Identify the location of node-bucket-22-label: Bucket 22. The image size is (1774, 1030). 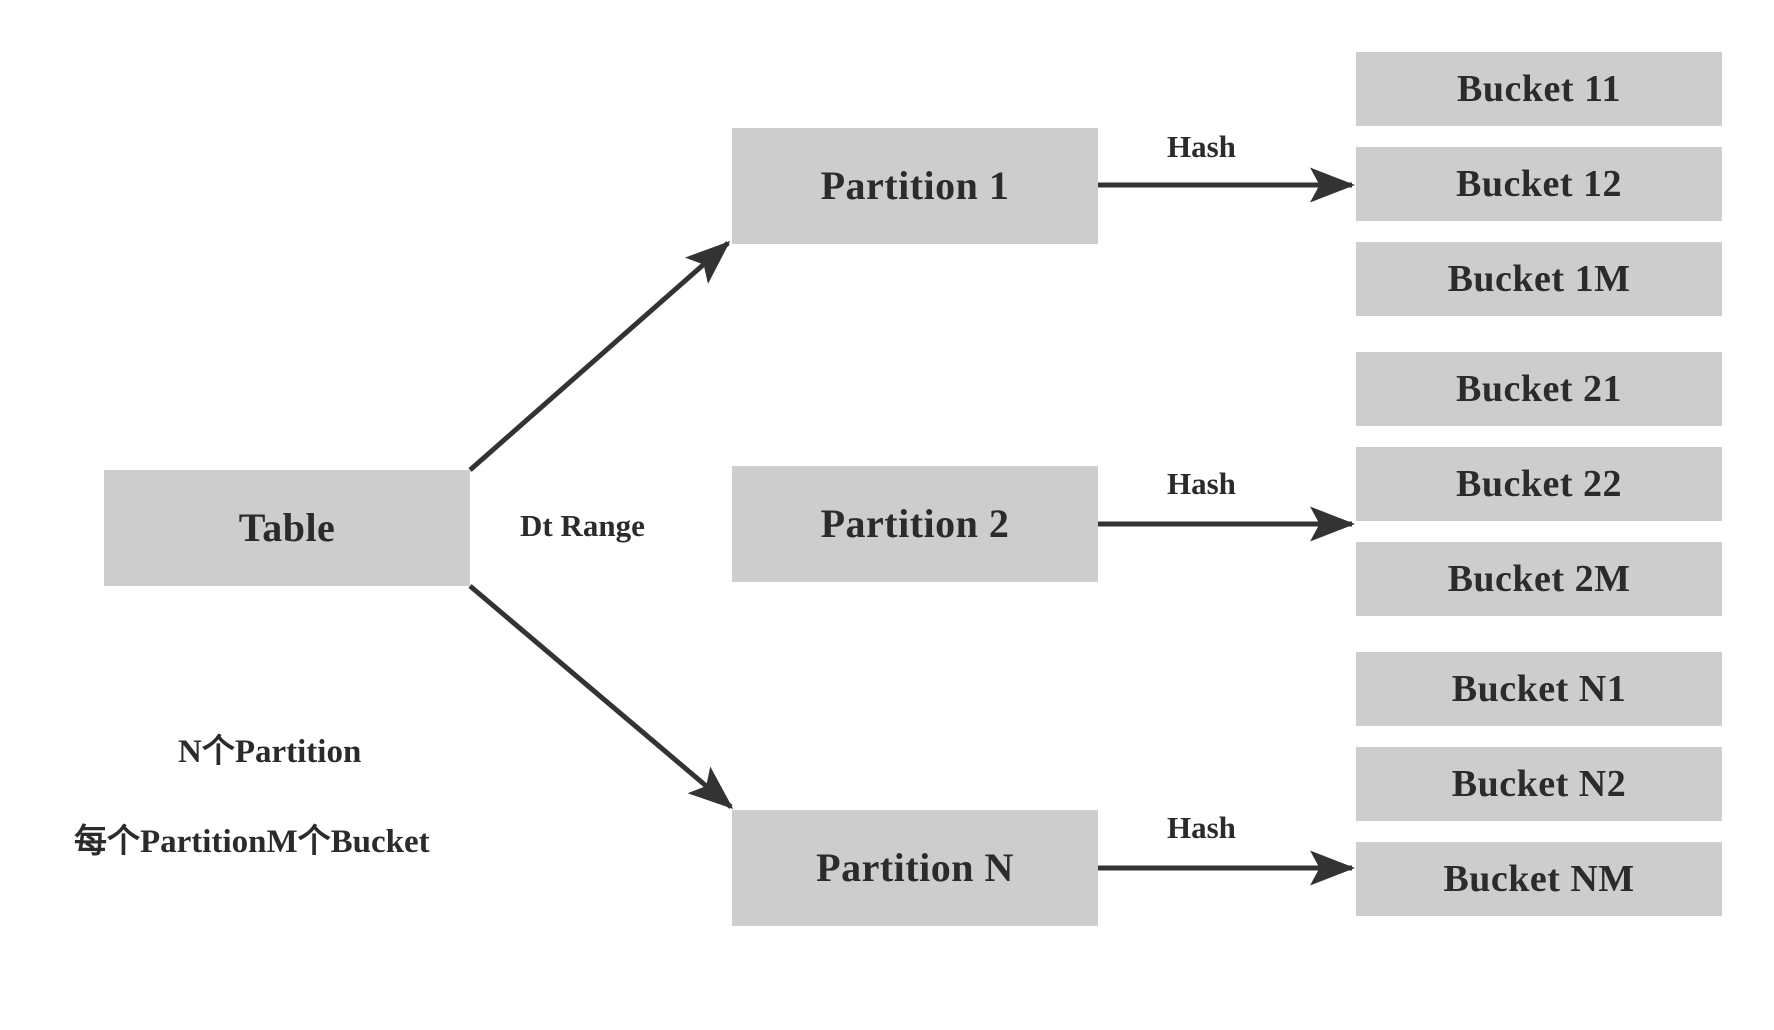
(1539, 484).